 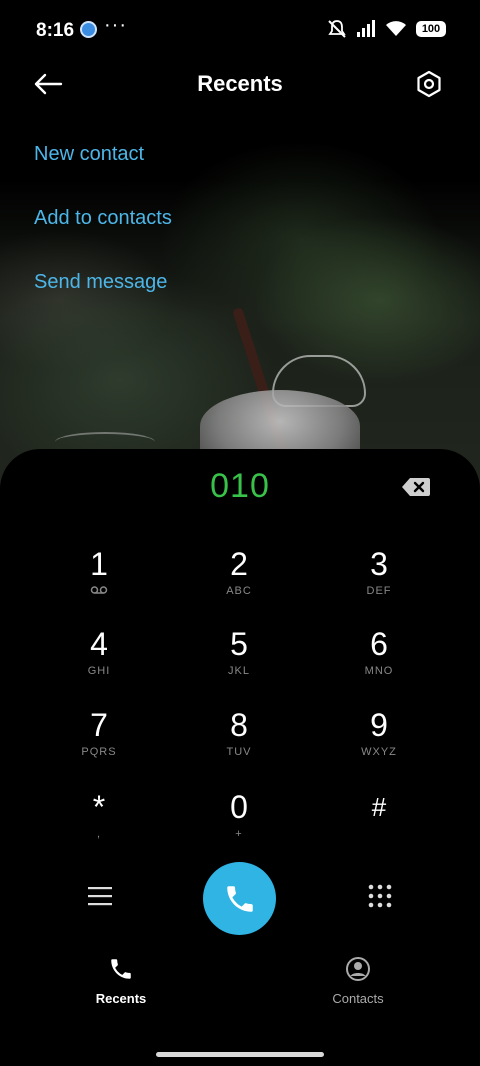 I want to click on key-digit: 8, so click(x=239, y=725).